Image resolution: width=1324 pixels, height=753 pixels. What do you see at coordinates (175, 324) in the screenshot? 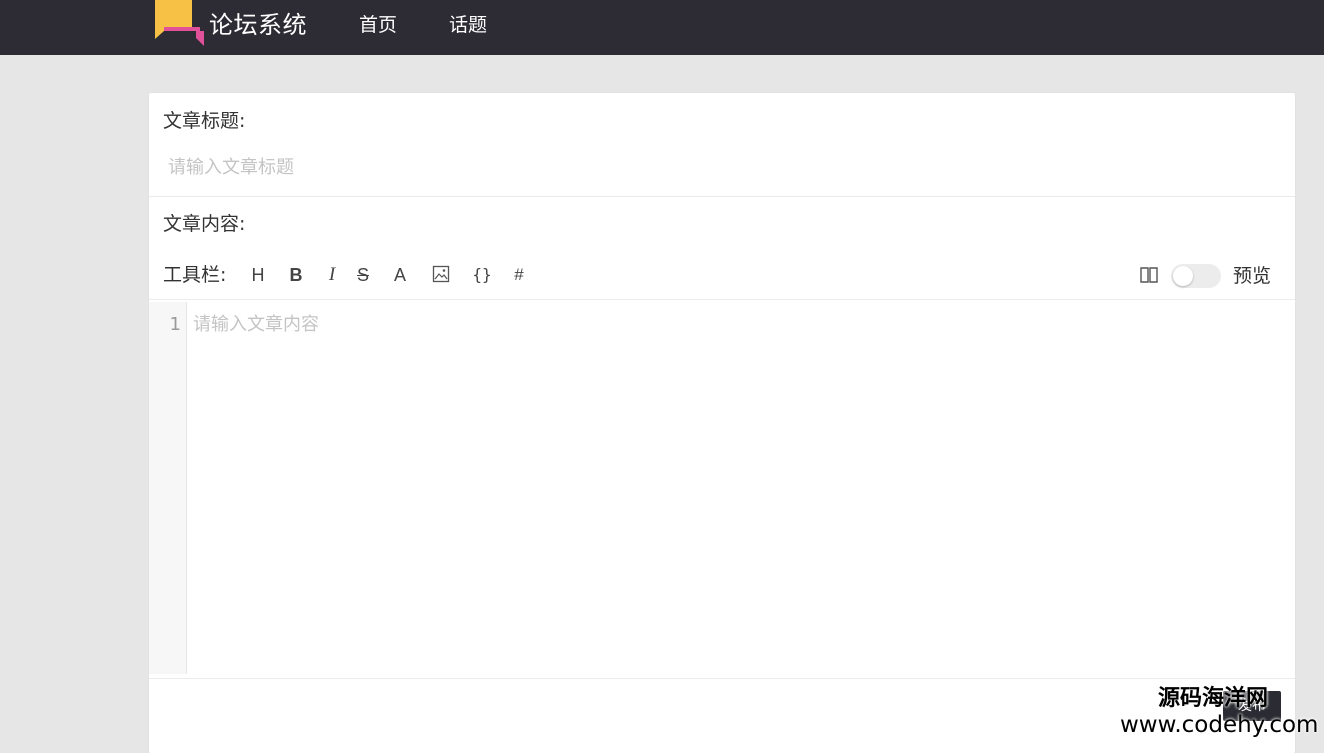
I see `line-number: 1` at bounding box center [175, 324].